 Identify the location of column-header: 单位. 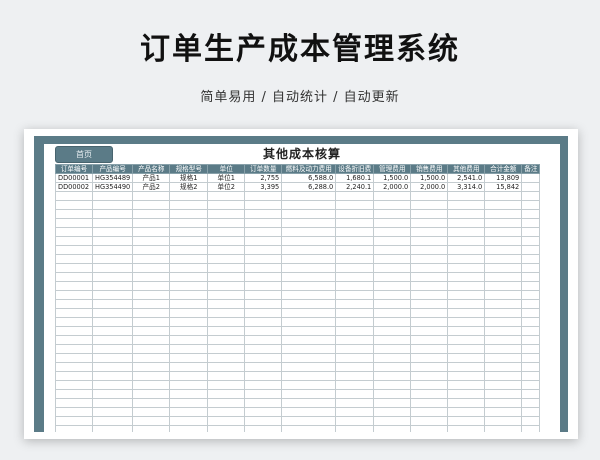
(226, 169).